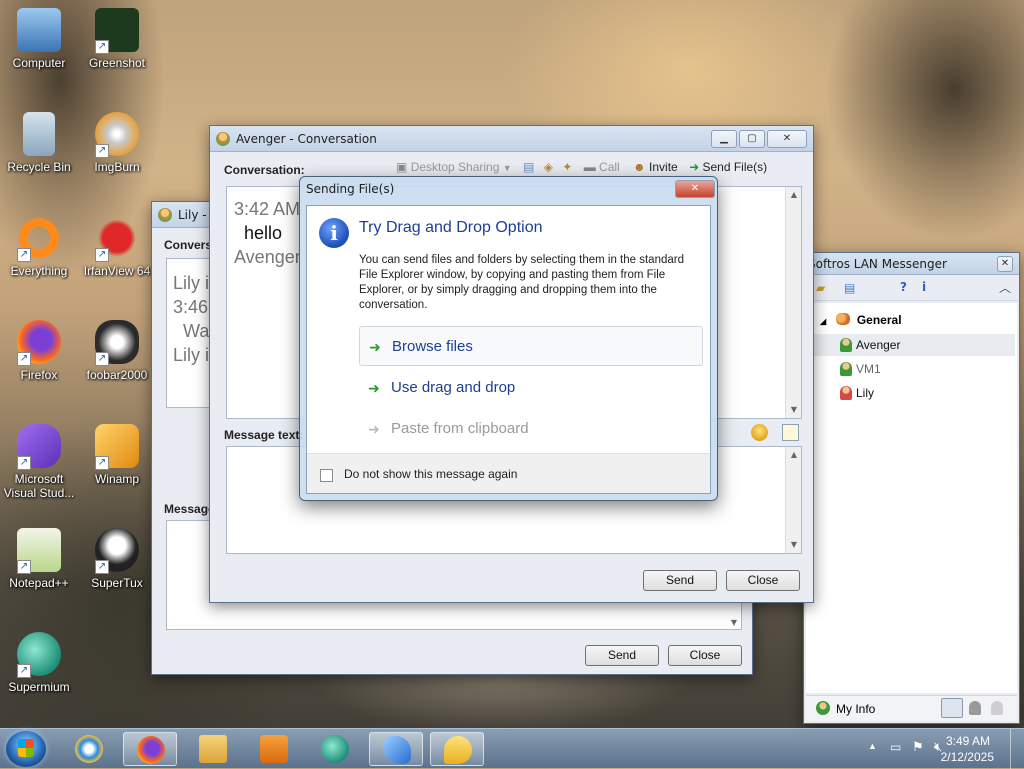 The image size is (1024, 769). I want to click on contact-avenger: Avenger, so click(870, 345).